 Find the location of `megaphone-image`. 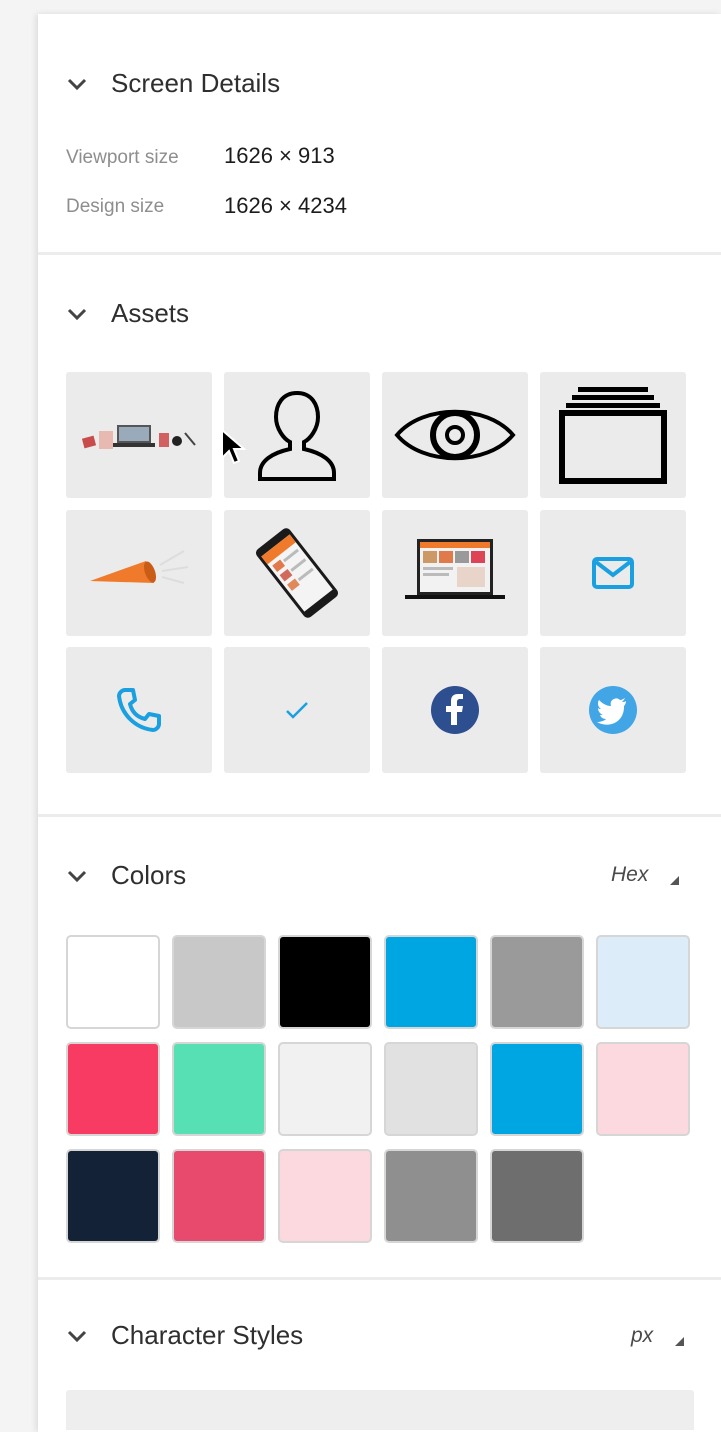

megaphone-image is located at coordinates (139, 567).